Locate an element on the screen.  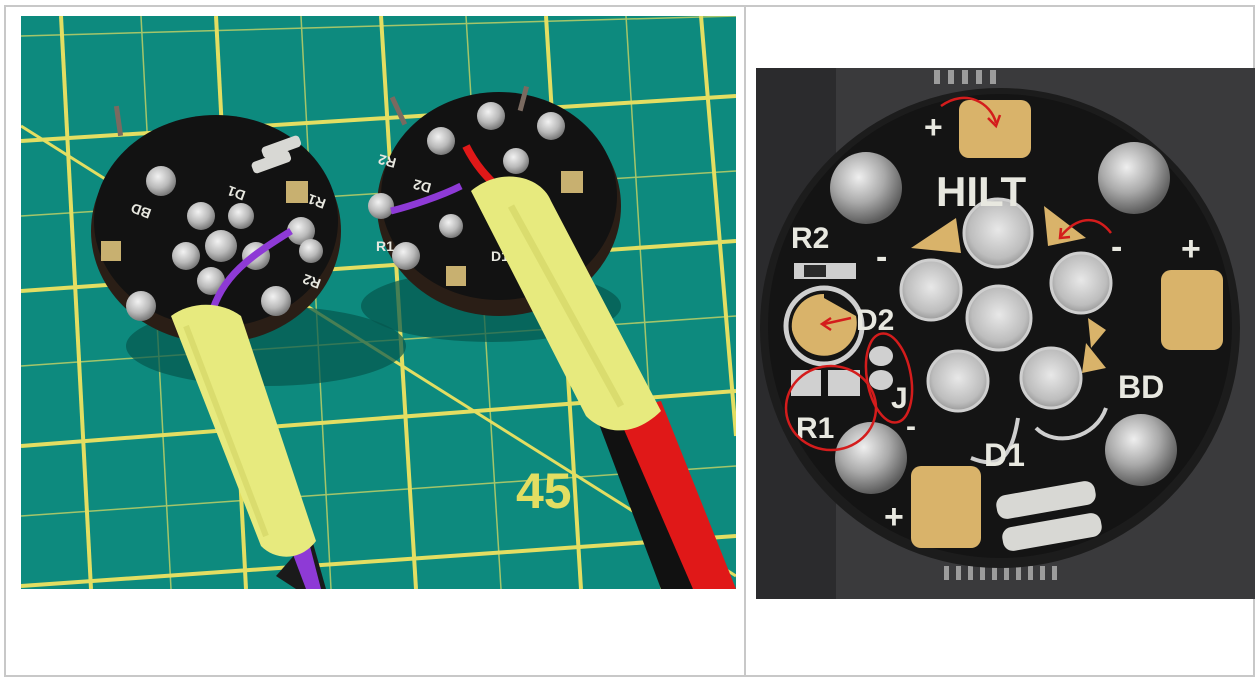
silk-r1-board2: R1 is located at coordinates (385, 246).